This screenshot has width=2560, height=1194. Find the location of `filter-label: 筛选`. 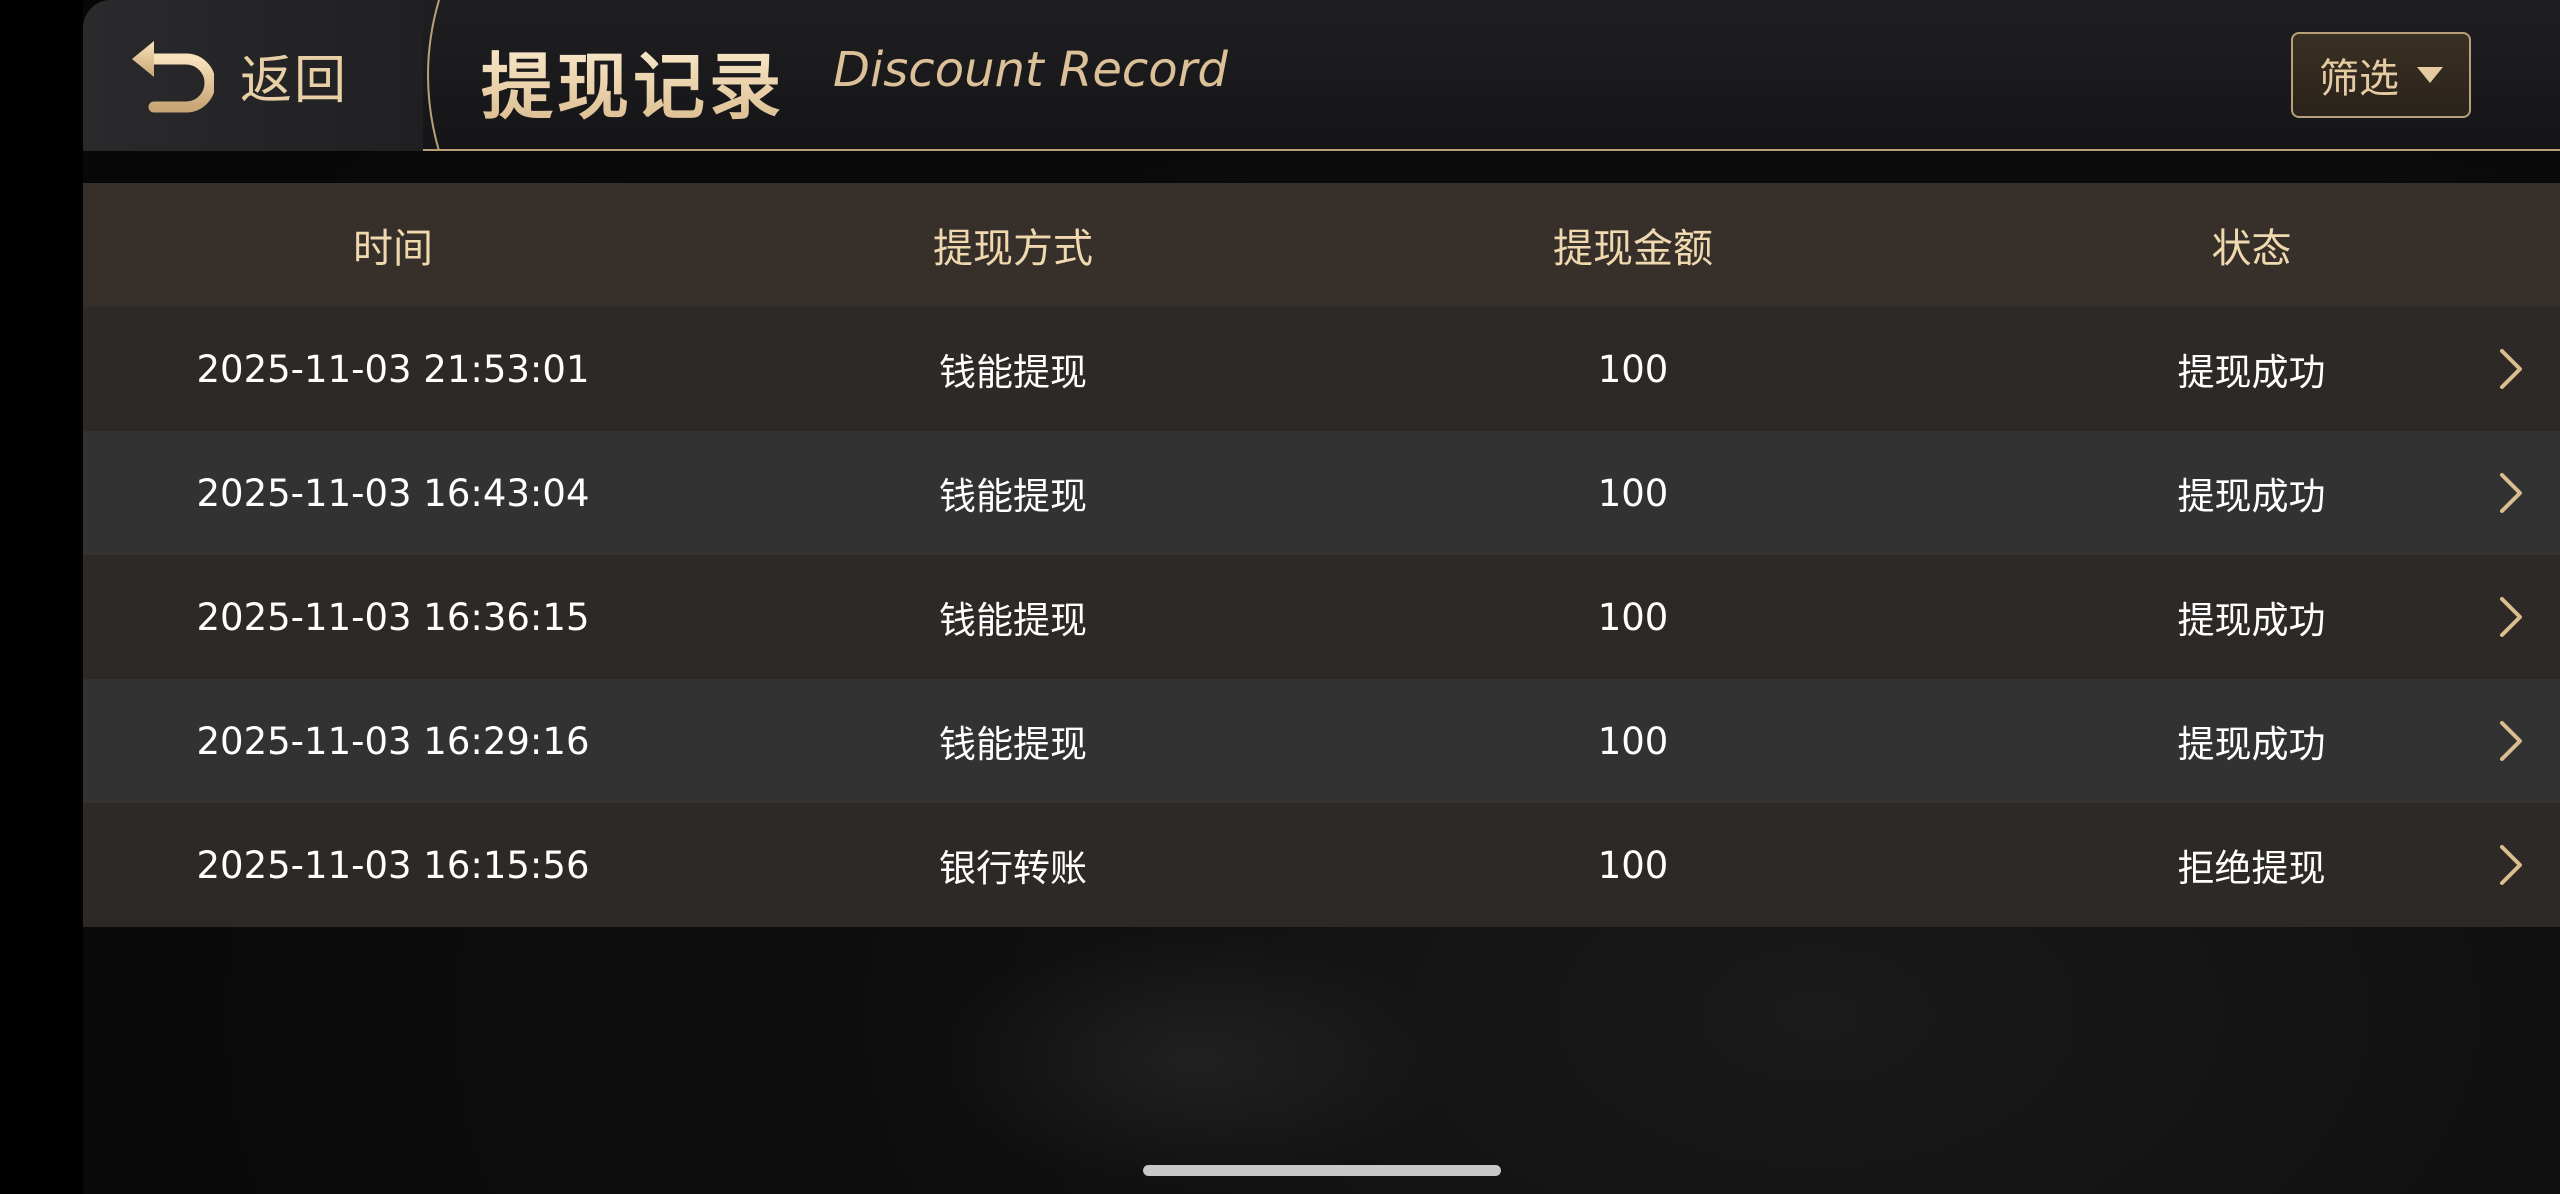

filter-label: 筛选 is located at coordinates (2359, 79).